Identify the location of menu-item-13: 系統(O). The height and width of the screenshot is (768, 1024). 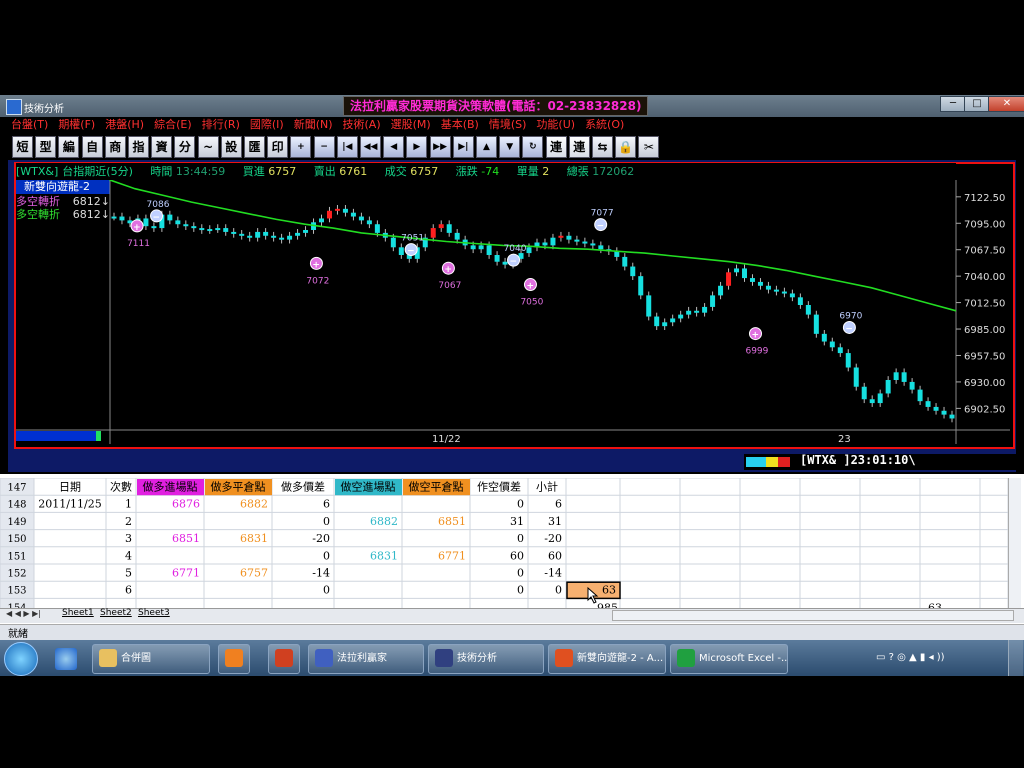
(604, 125).